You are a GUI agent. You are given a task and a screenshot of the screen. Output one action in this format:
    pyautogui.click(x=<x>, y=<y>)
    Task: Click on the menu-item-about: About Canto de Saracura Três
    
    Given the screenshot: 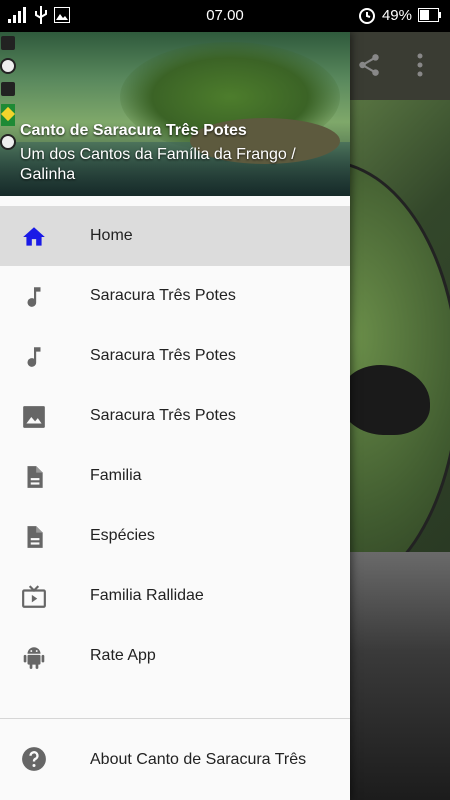 What is the action you would take?
    pyautogui.click(x=175, y=758)
    